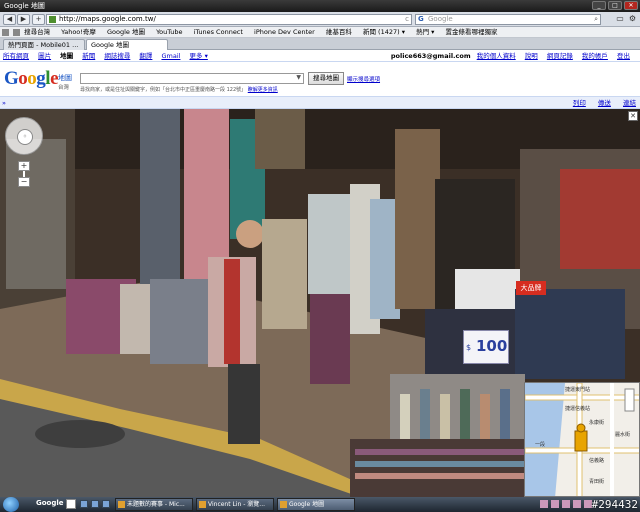  What do you see at coordinates (578, 409) in the screenshot?
I see `map-label: 捷運信義站` at bounding box center [578, 409].